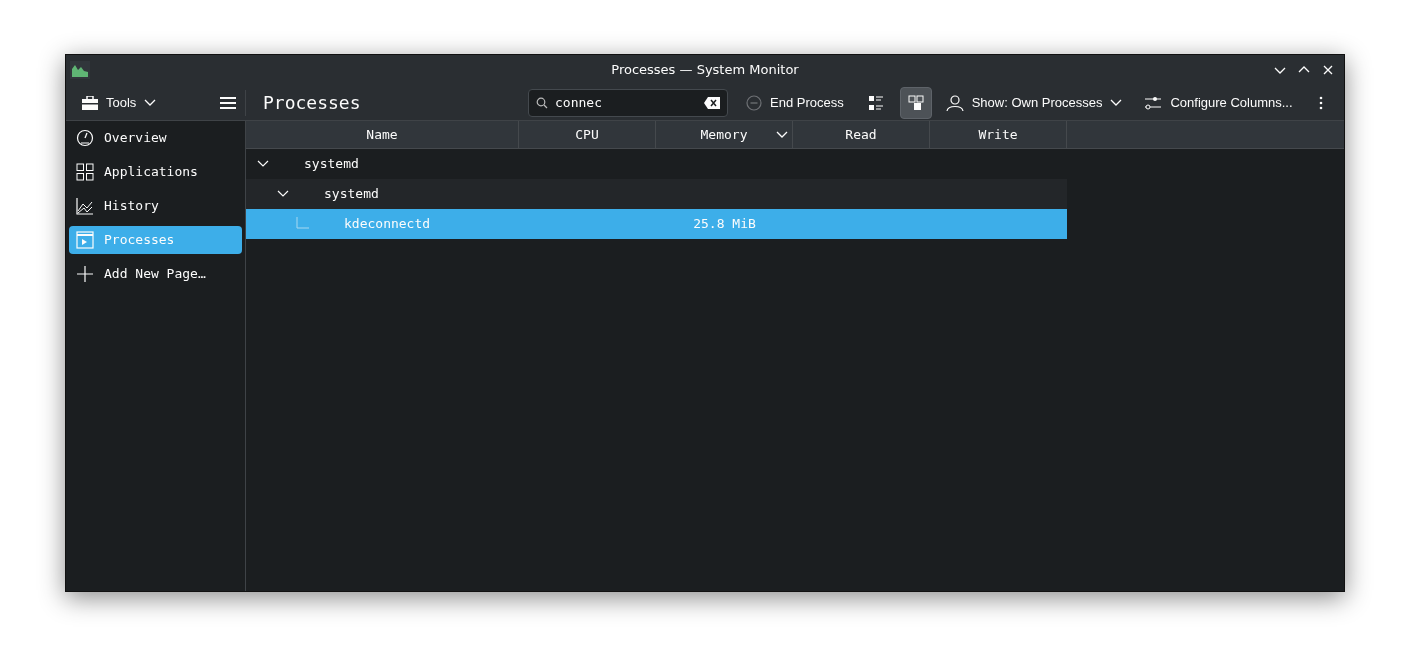 This screenshot has height=670, width=1410. Describe the element at coordinates (382, 134) in the screenshot. I see `column-header: Name` at that location.